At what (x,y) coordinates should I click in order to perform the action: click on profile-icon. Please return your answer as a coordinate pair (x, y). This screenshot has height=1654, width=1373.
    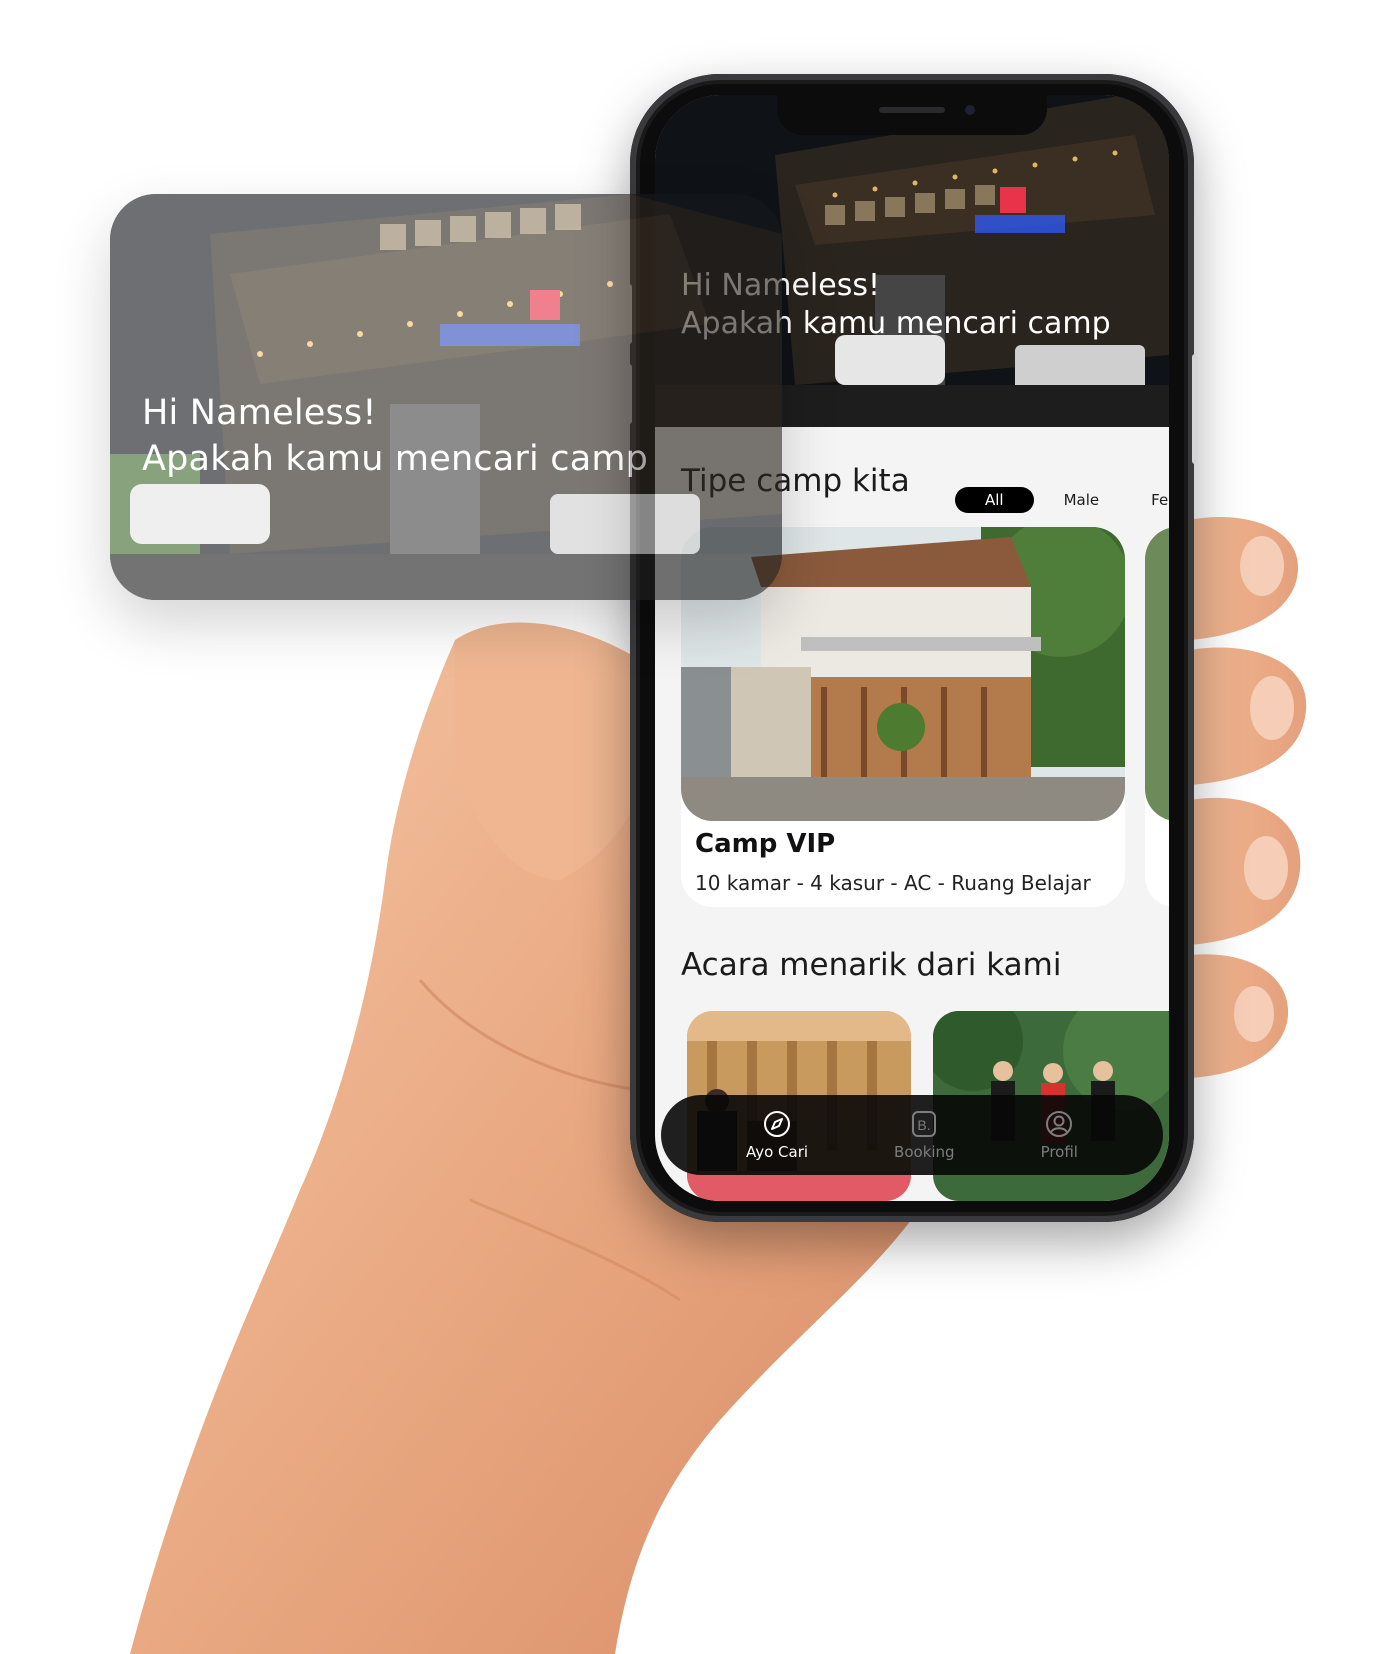
    Looking at the image, I should click on (1059, 1124).